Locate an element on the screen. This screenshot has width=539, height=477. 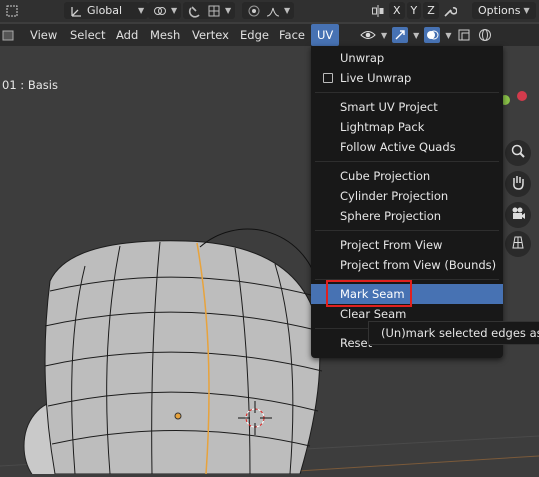
menu-item-follow-active-quads: Follow Active Quads is located at coordinates (407, 147).